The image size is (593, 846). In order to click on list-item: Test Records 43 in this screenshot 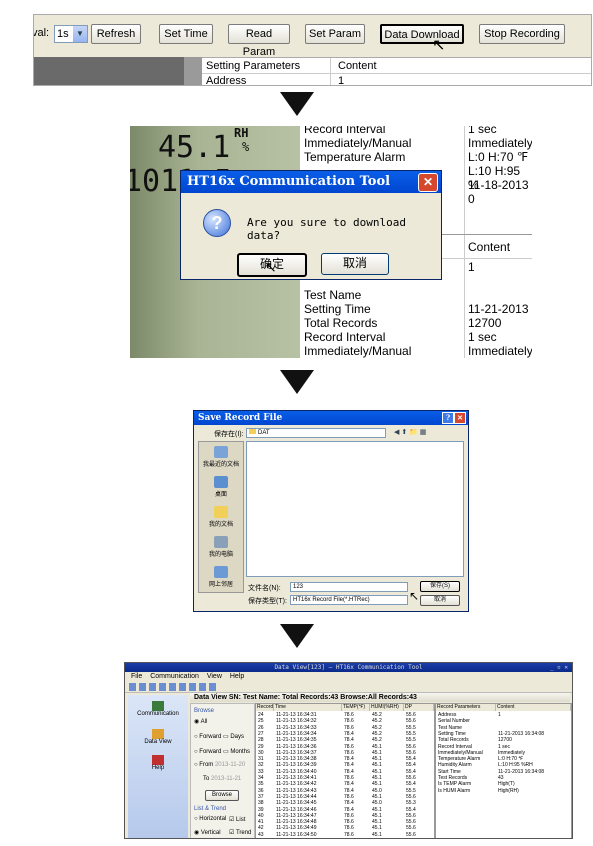, I will do `click(503, 778)`.